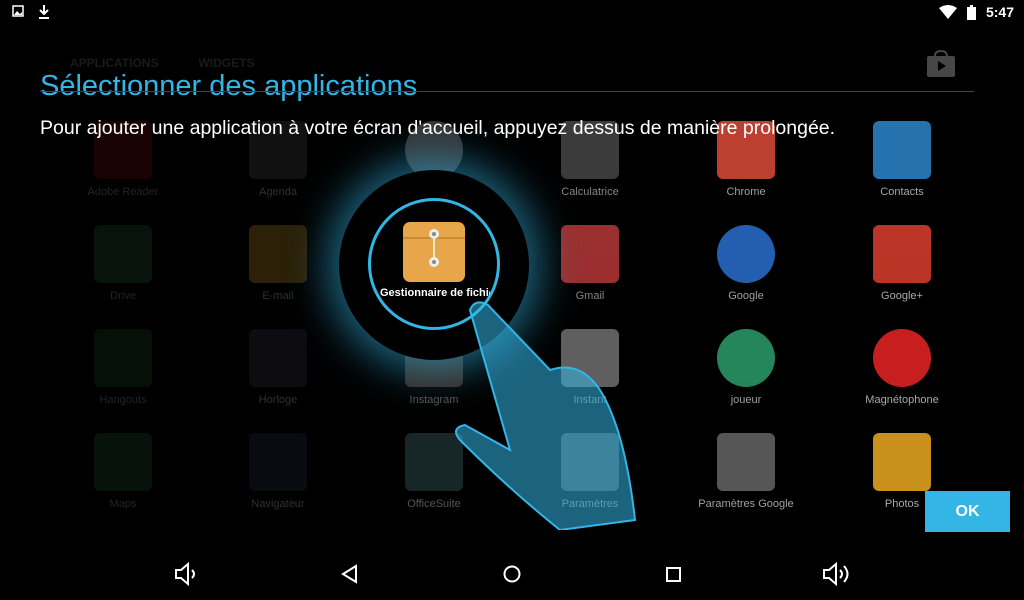  I want to click on app-item: Horloge, so click(278, 367).